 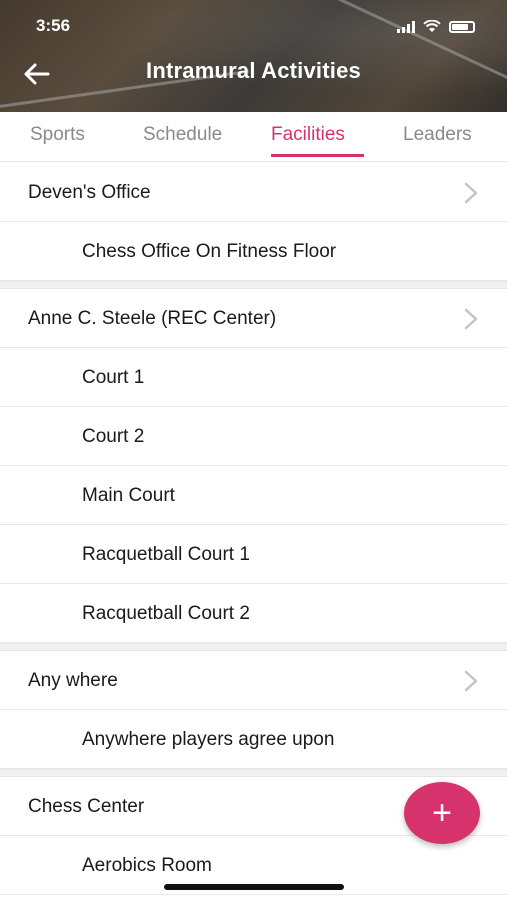 What do you see at coordinates (253, 56) in the screenshot?
I see `header-banner: 3:56 Intramural Activities` at bounding box center [253, 56].